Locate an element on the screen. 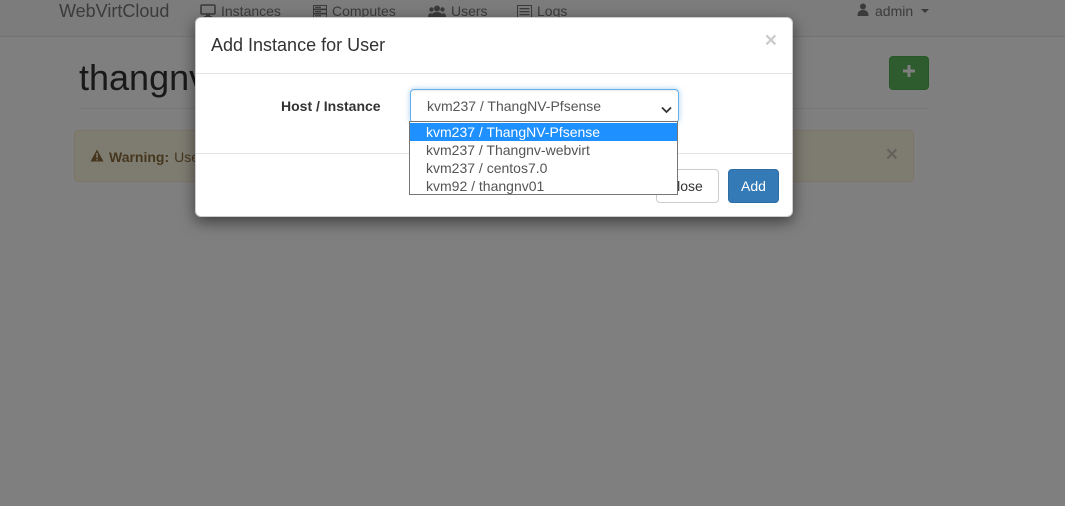 This screenshot has height=506, width=1065. modal-close-icon: × is located at coordinates (771, 40).